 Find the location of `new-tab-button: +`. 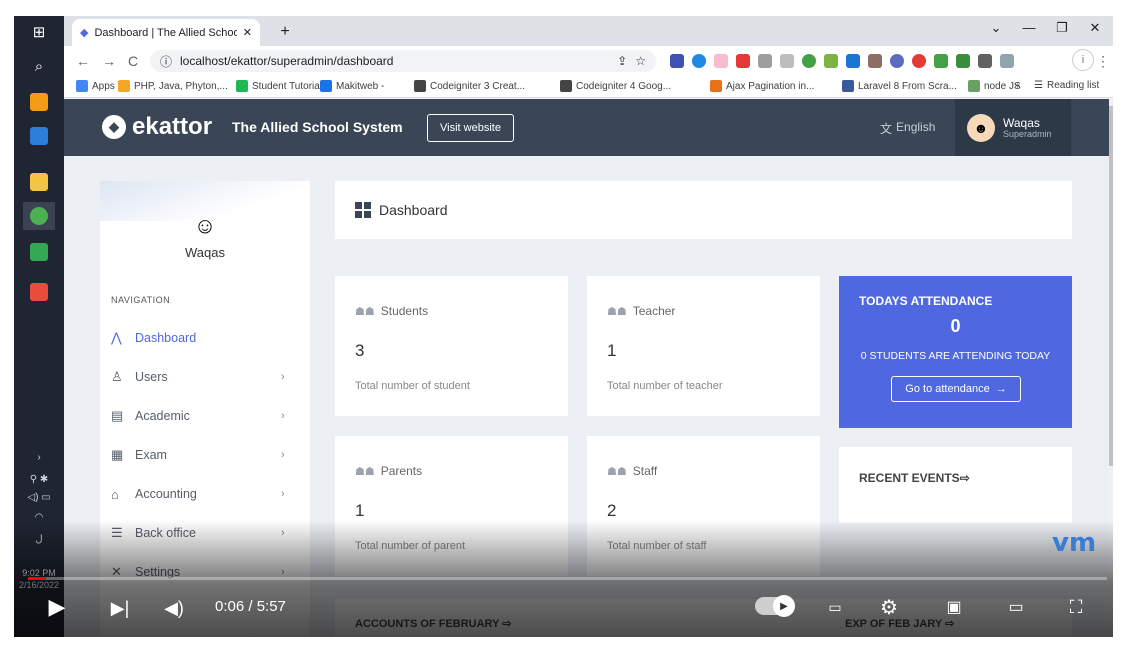

new-tab-button: + is located at coordinates (285, 32).